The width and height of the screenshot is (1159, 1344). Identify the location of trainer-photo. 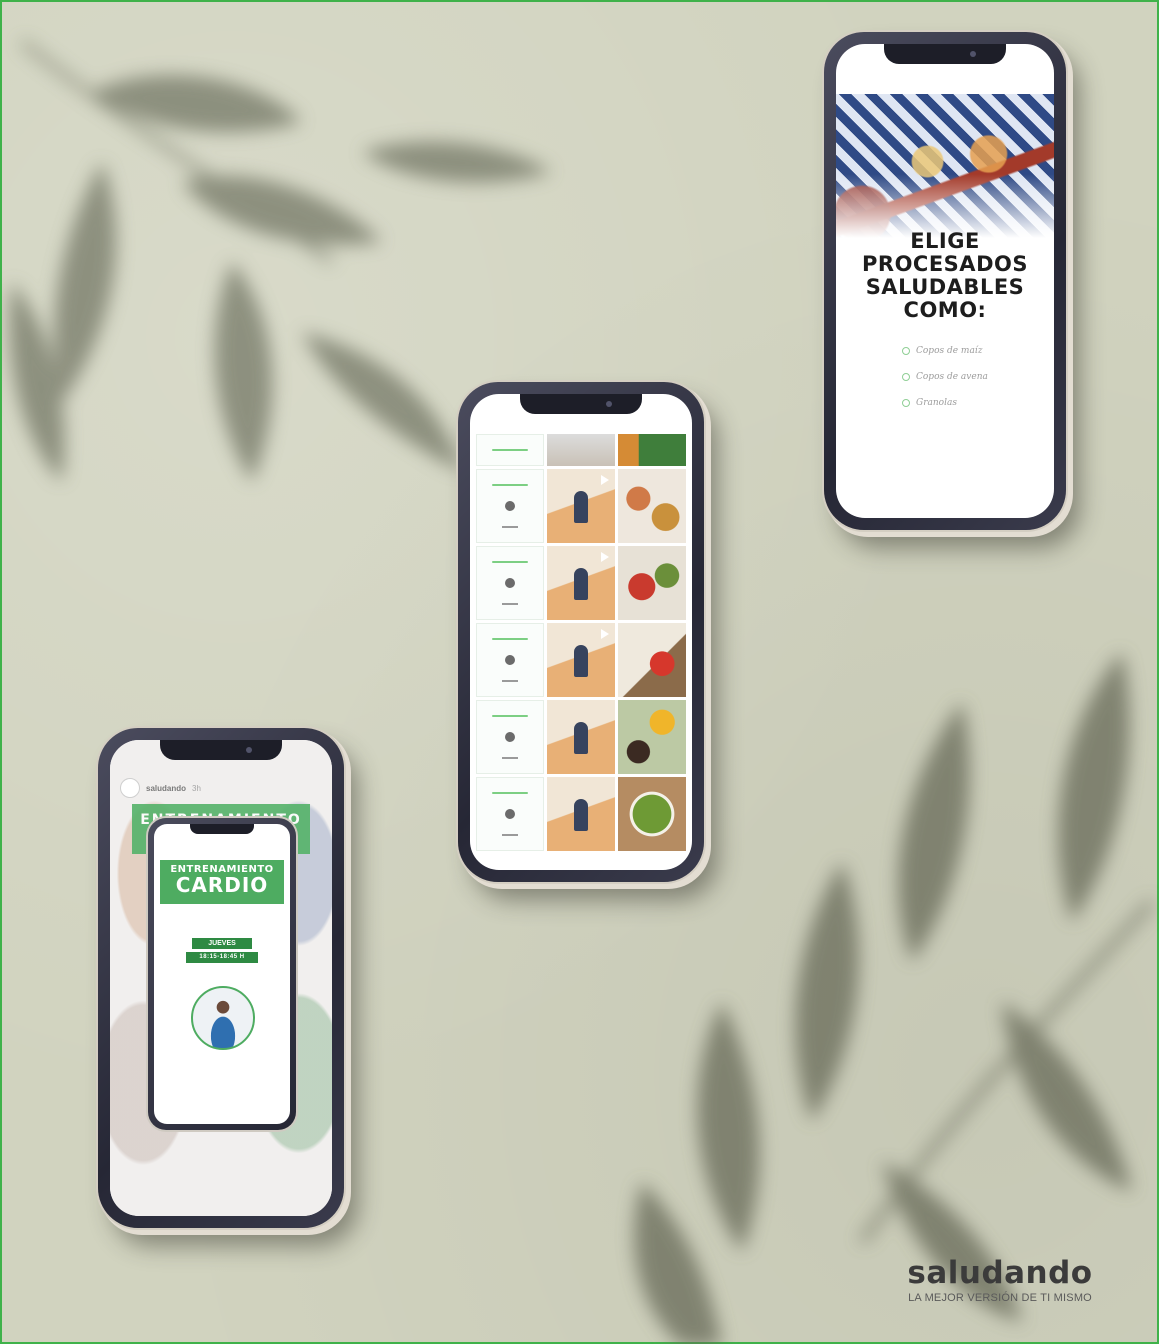
(223, 1018).